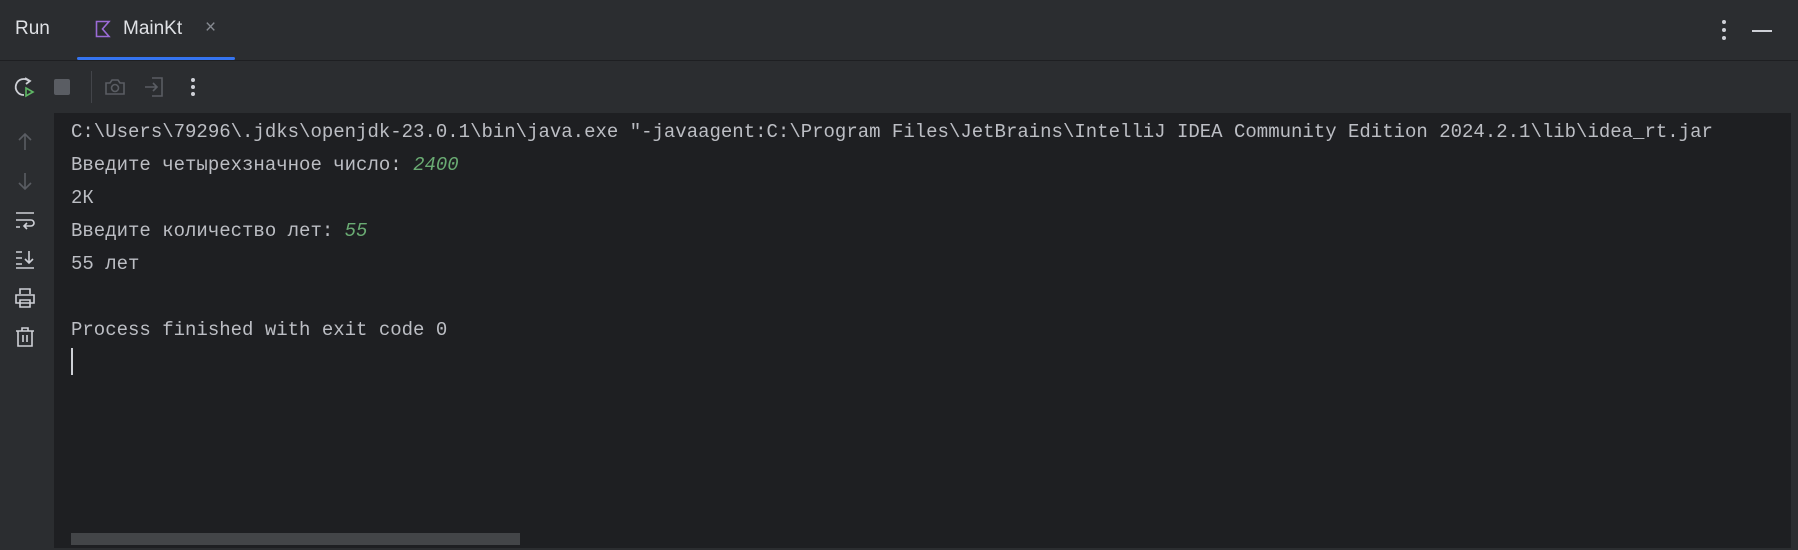  Describe the element at coordinates (25, 298) in the screenshot. I see `print-icon` at that location.